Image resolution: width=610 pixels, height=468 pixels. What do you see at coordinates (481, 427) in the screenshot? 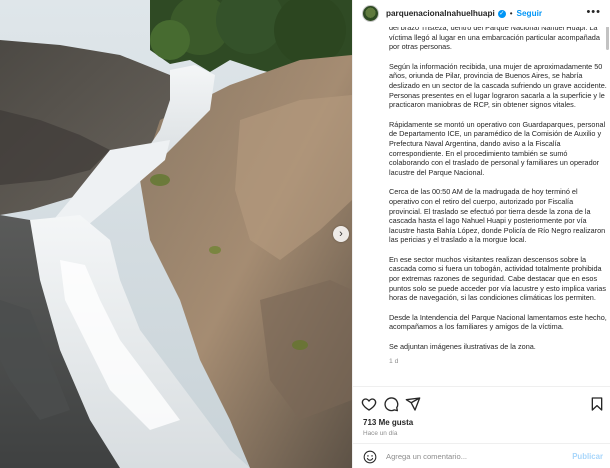
I see `action-bar: 713 Me gusta Hace un día Publicar` at bounding box center [481, 427].